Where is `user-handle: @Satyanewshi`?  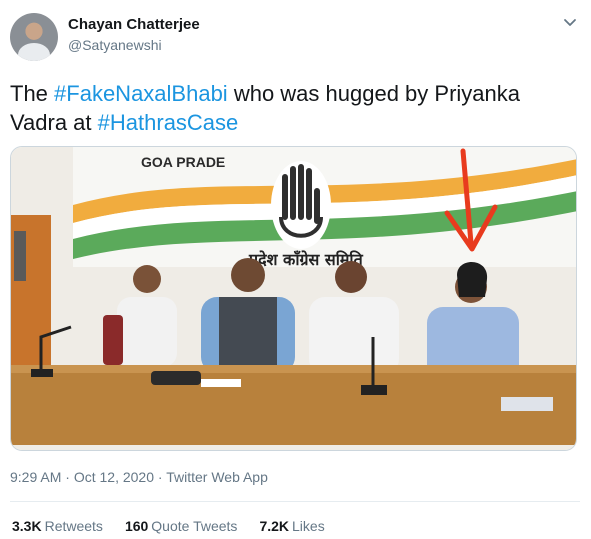
user-handle: @Satyanewshi is located at coordinates (115, 45).